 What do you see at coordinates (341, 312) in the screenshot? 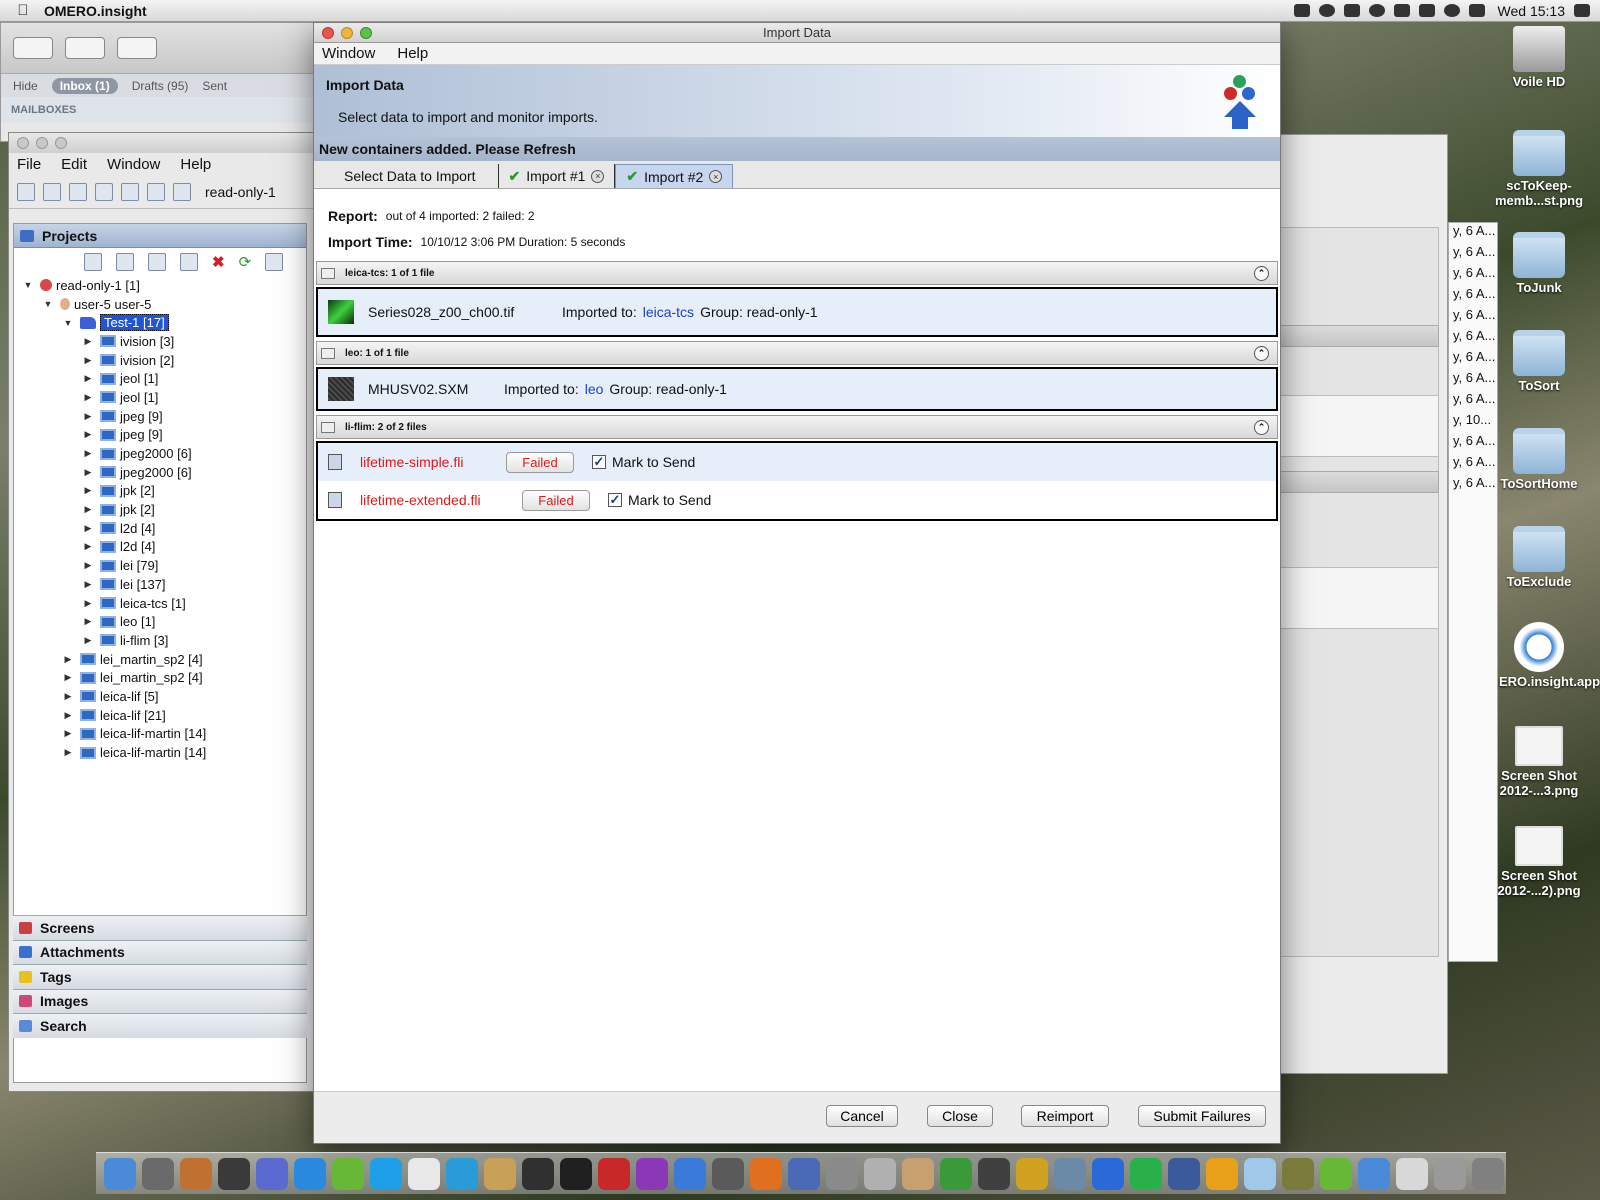
I see `image-thumbnail` at bounding box center [341, 312].